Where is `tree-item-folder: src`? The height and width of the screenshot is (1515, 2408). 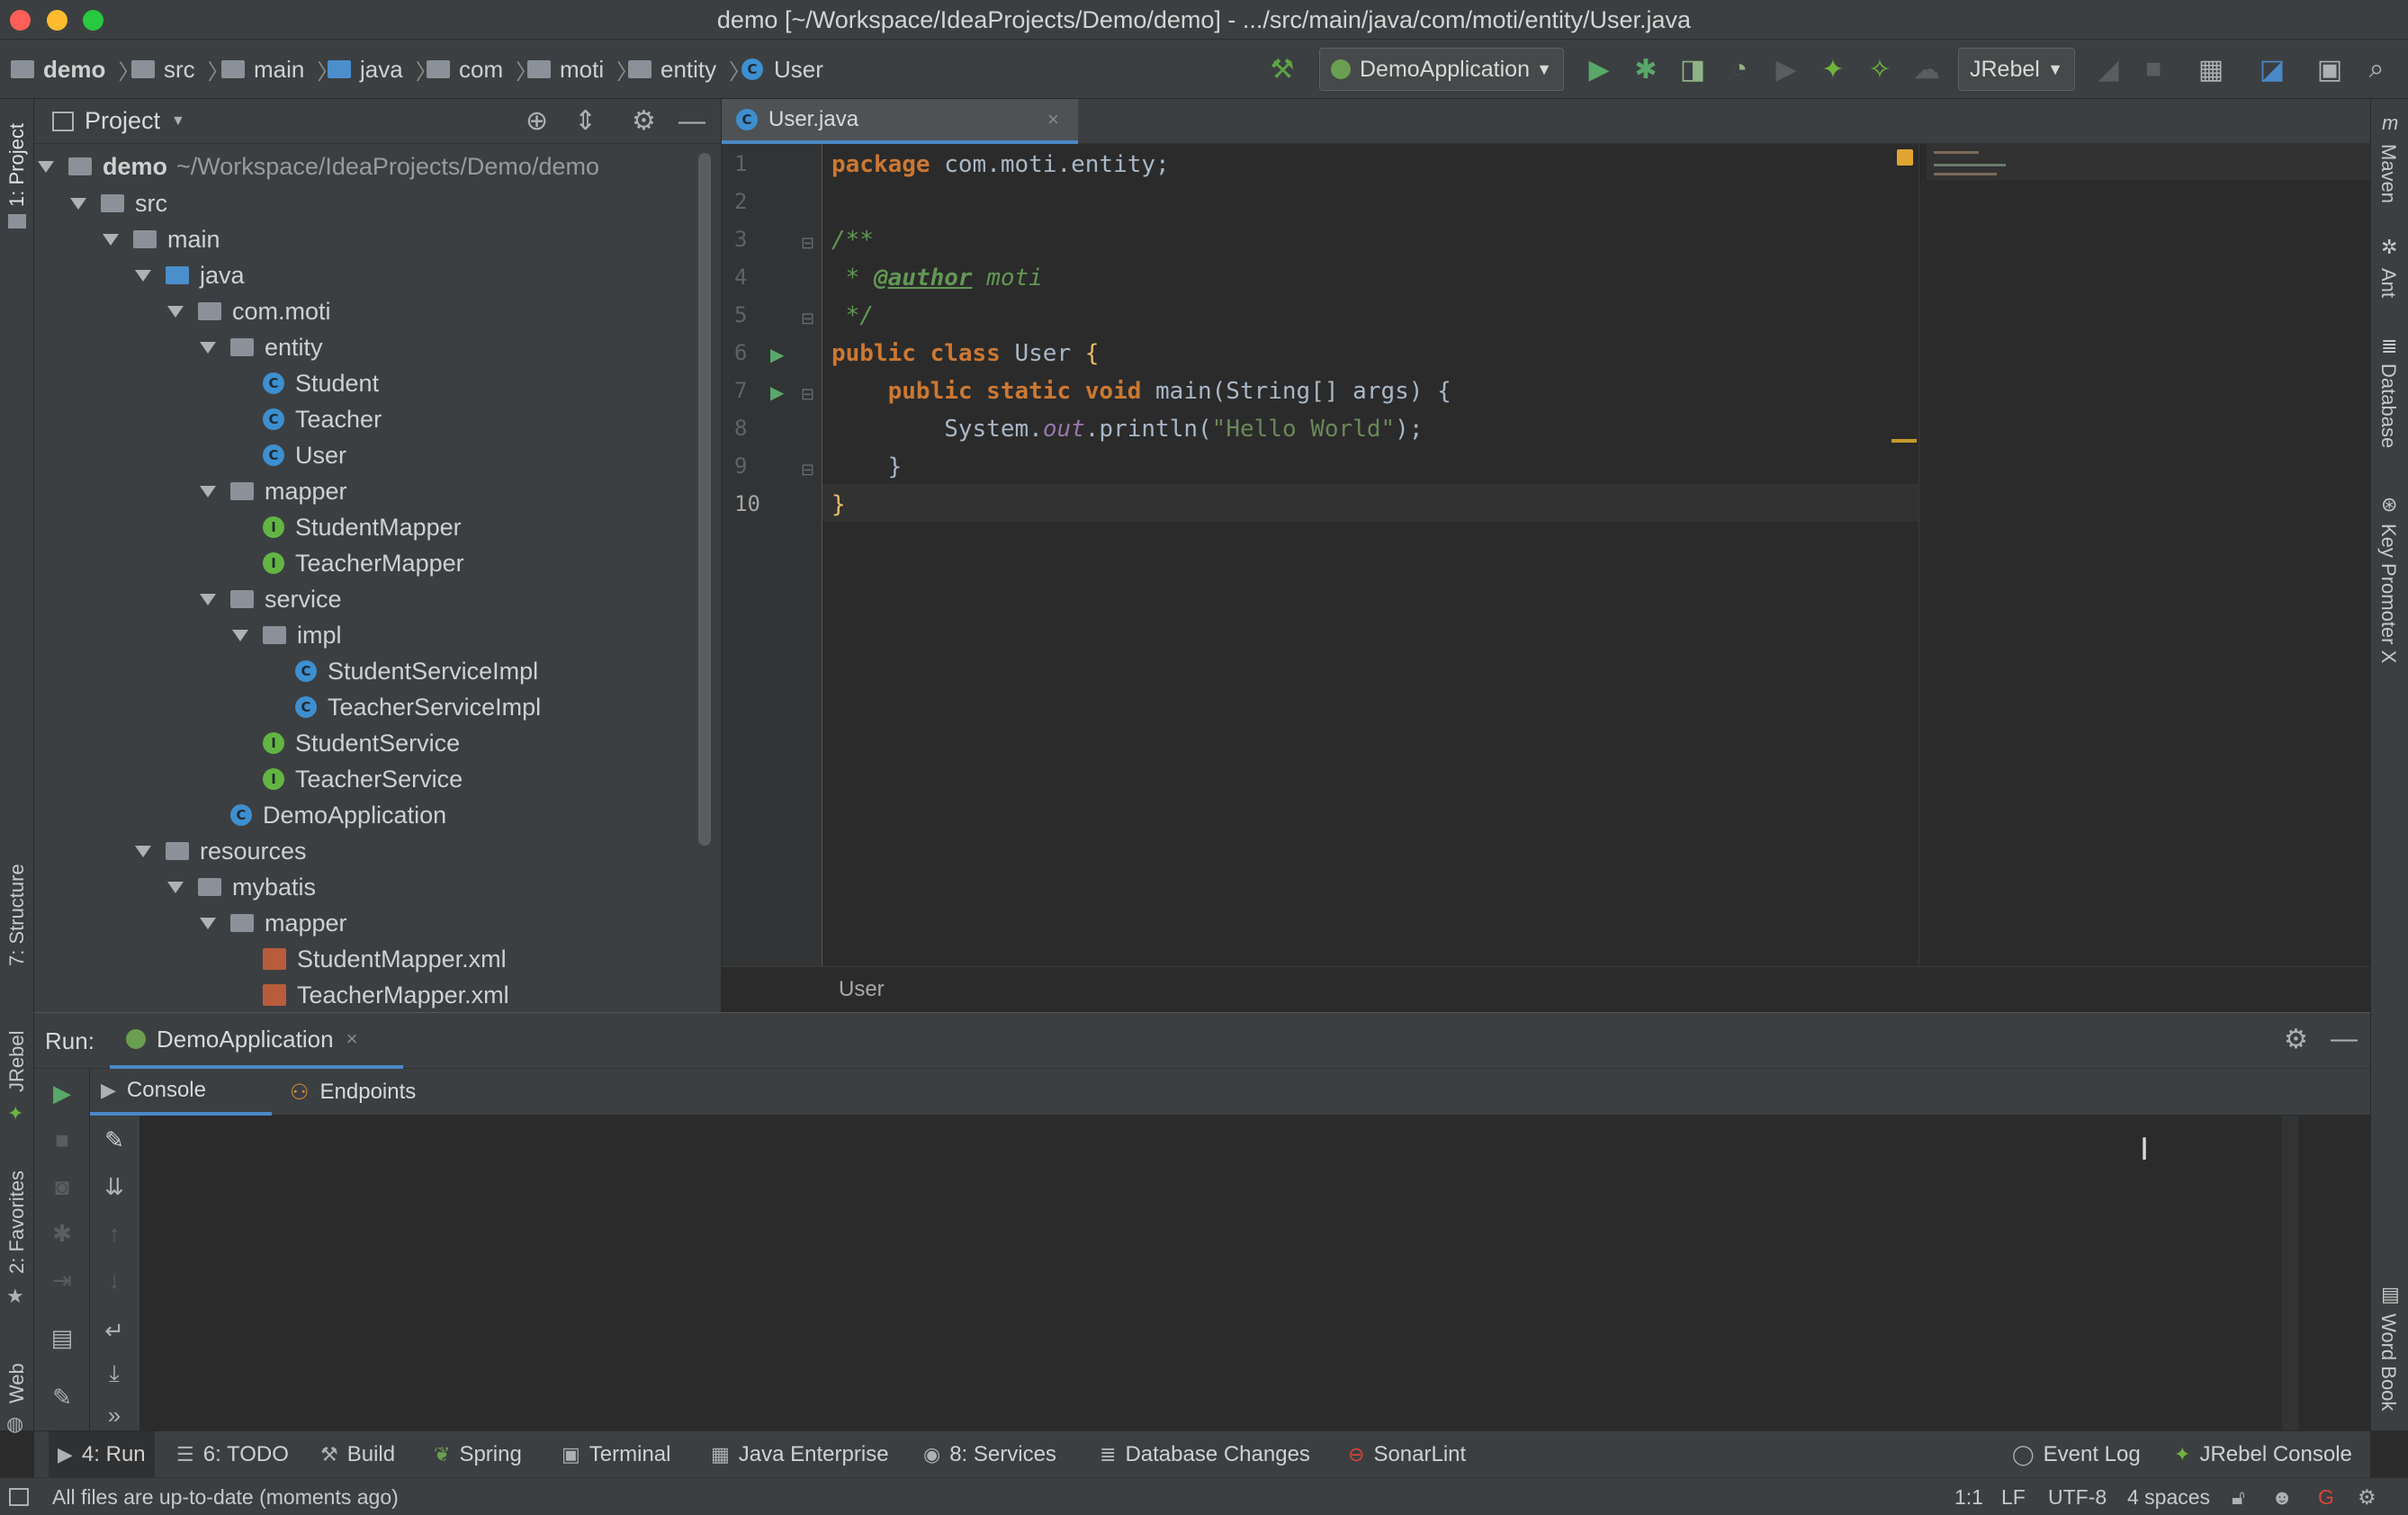 tree-item-folder: src is located at coordinates (119, 203).